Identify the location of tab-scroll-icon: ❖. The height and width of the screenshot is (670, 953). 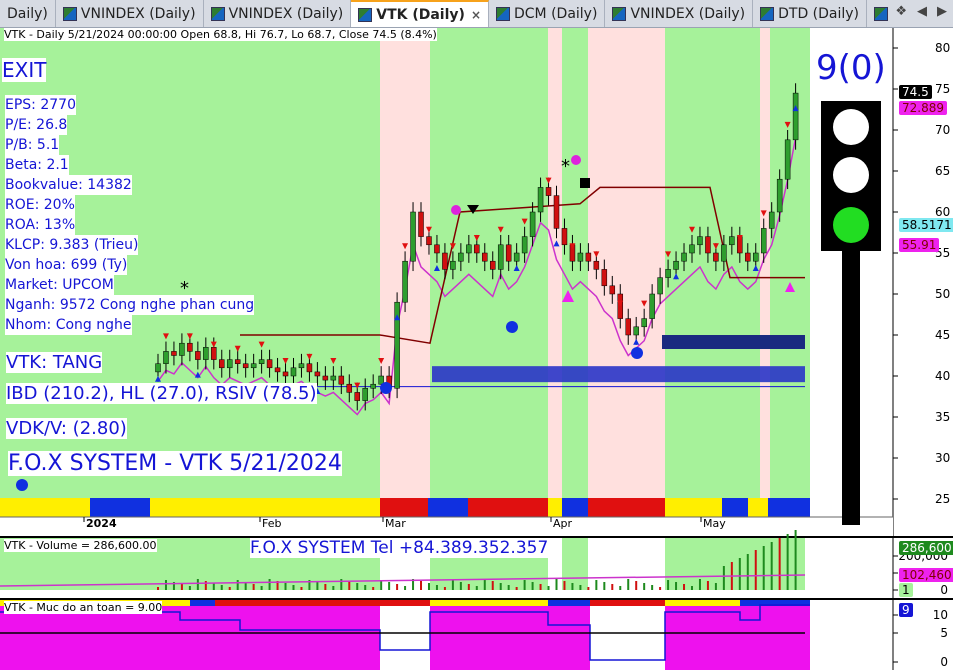
(901, 11).